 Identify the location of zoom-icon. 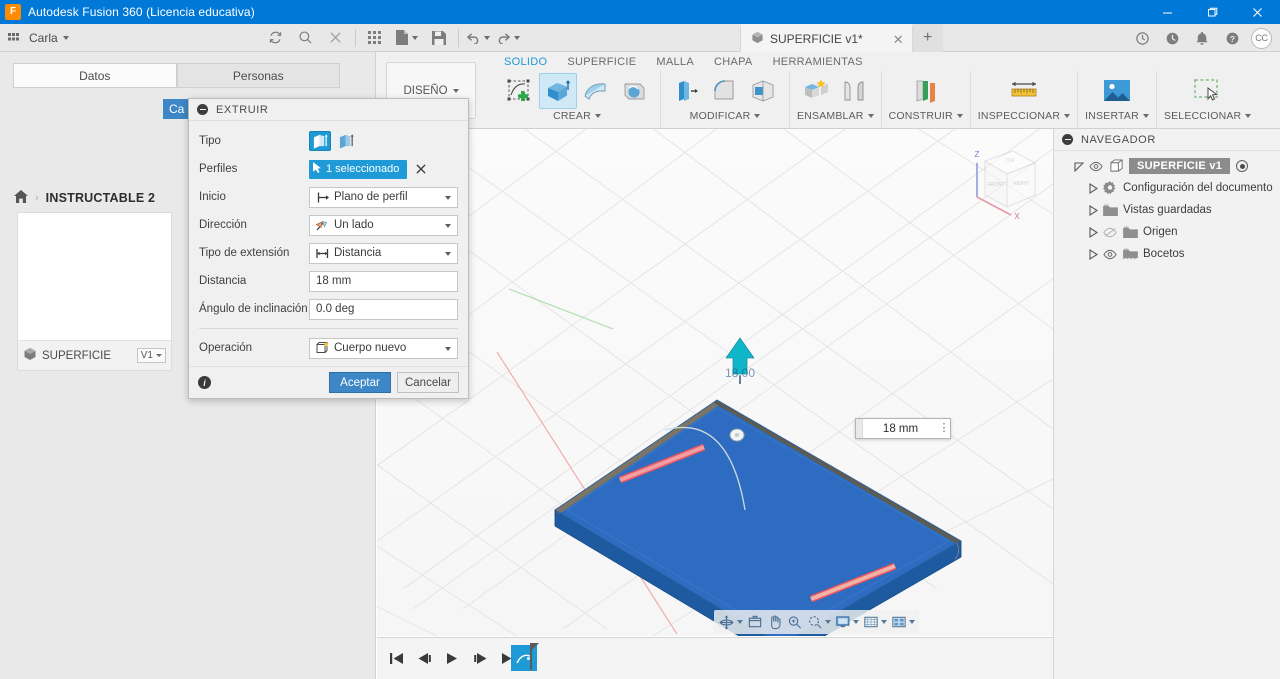
(795, 622).